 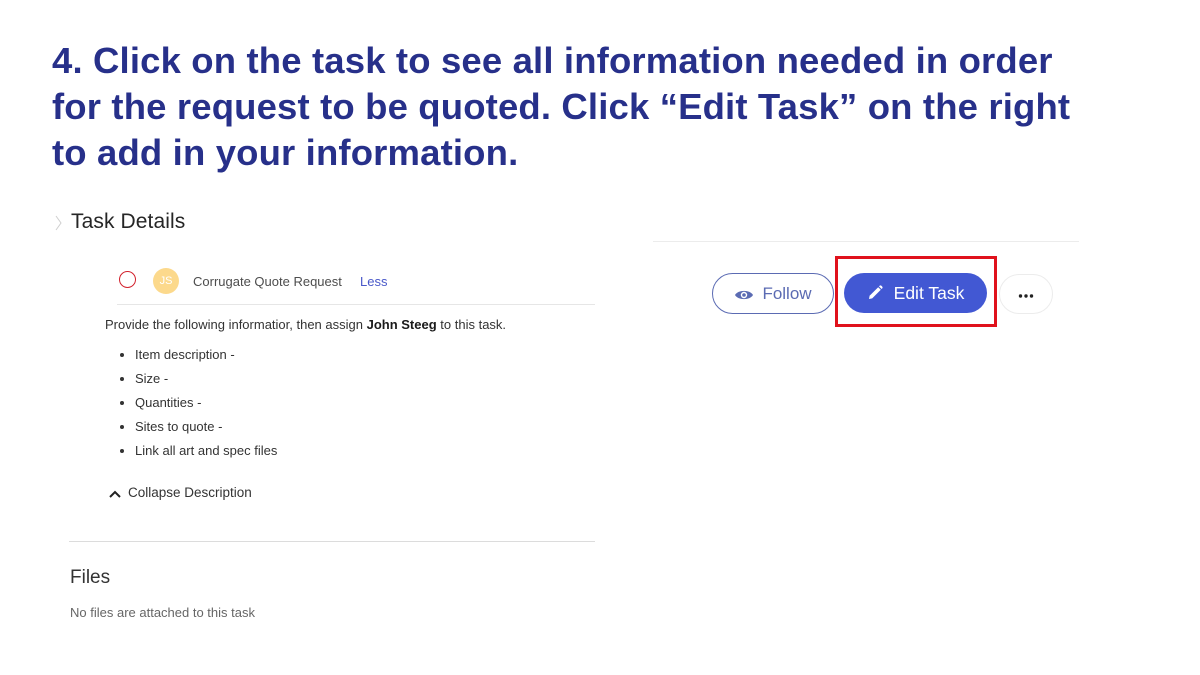 I want to click on list-item: Link all art and spec files, so click(x=197, y=454).